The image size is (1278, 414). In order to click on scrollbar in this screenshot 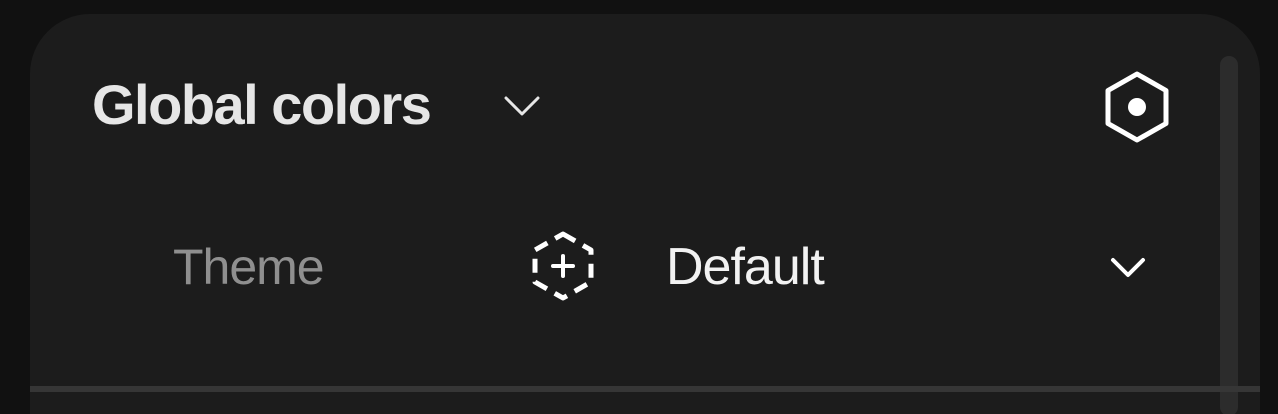, I will do `click(1229, 235)`.